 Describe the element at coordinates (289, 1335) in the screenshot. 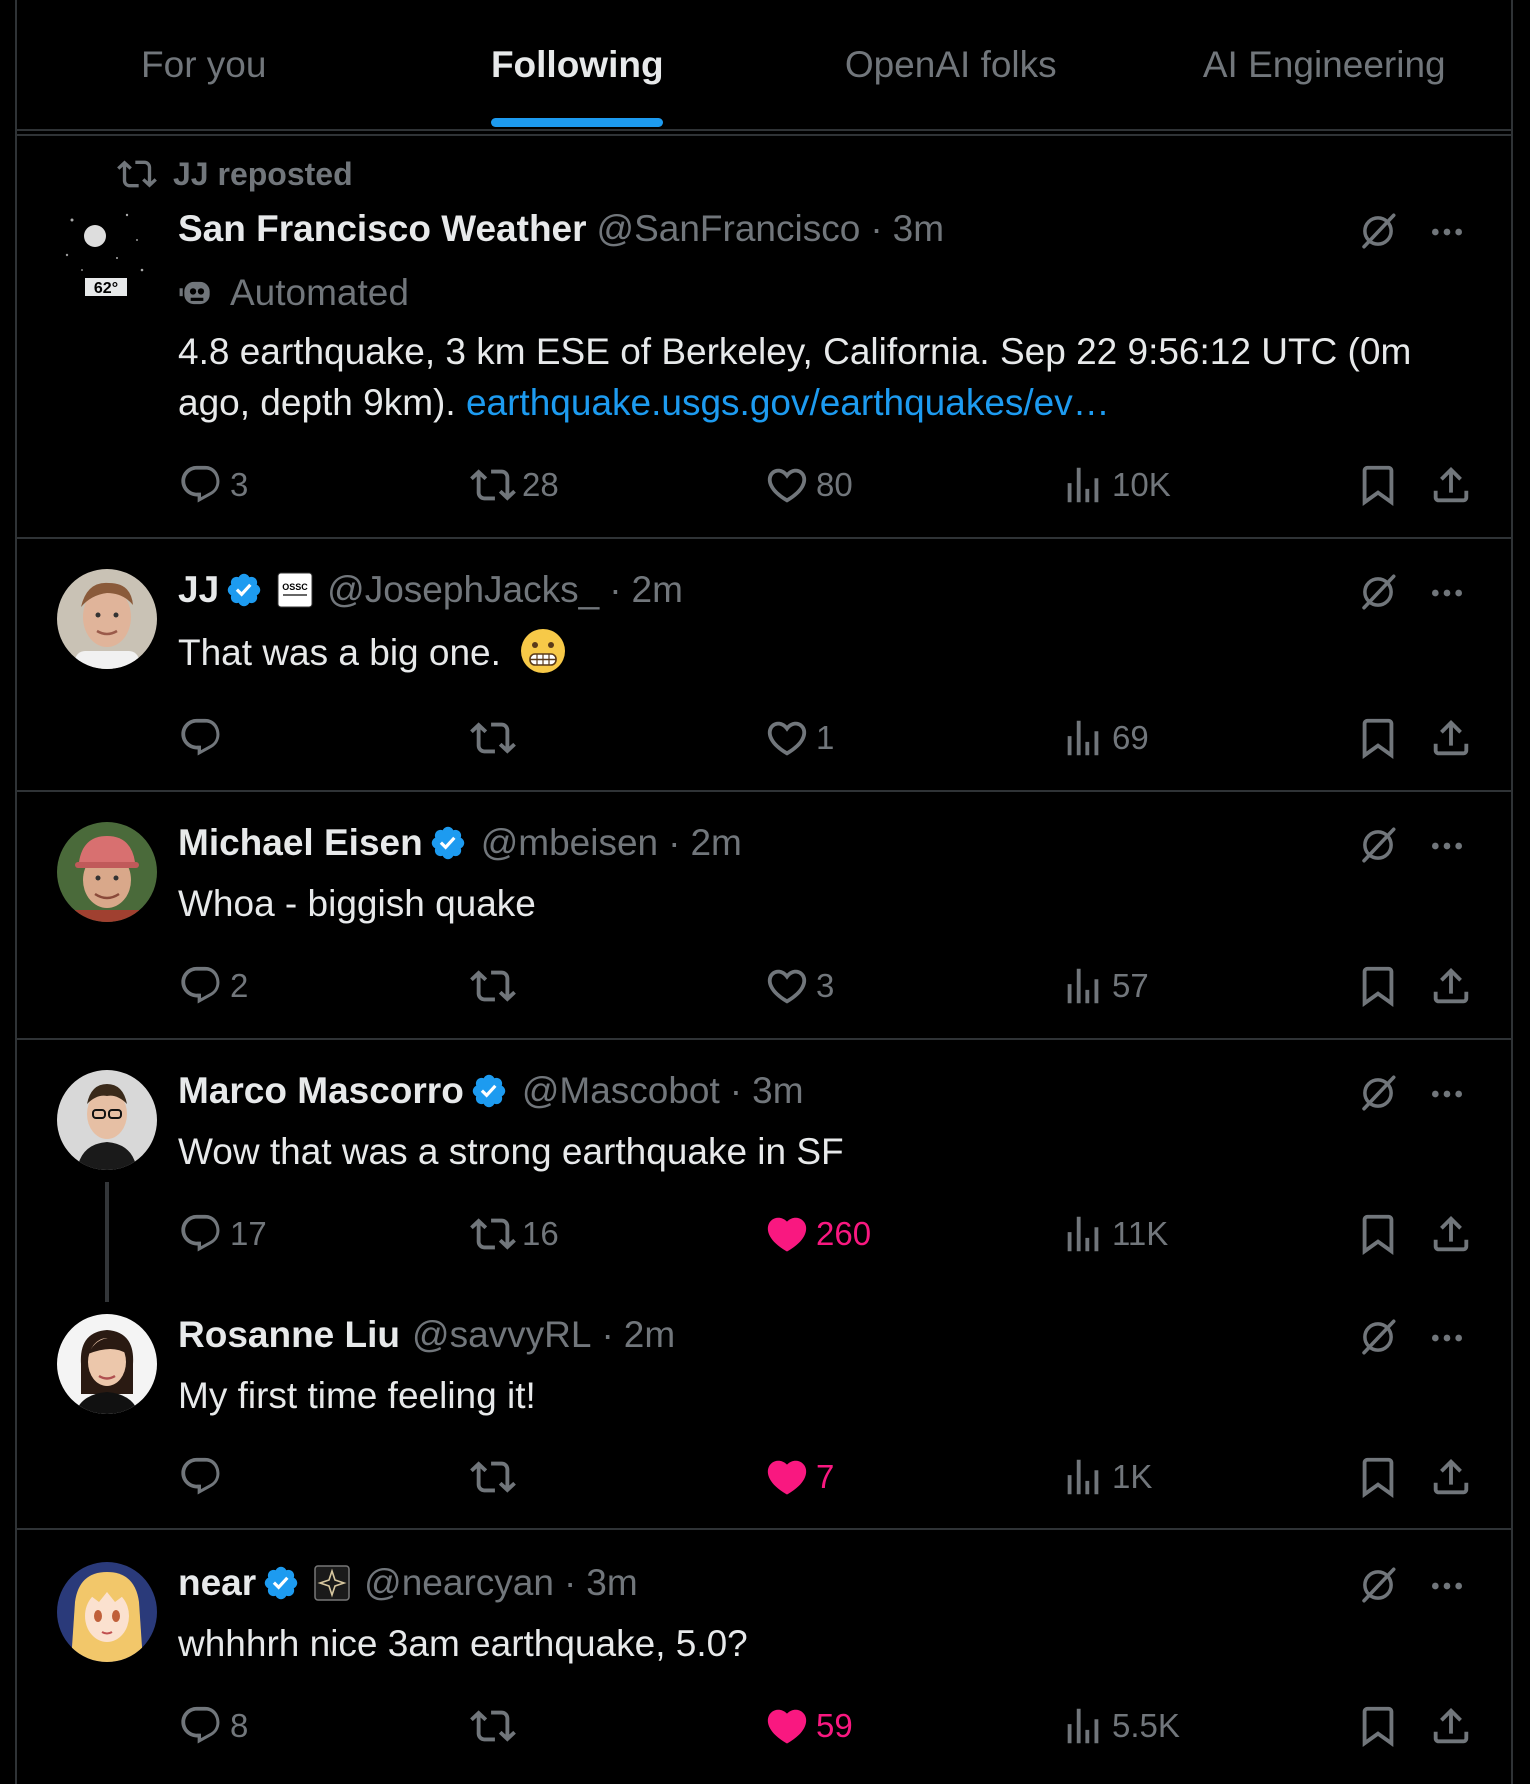

I see `author-name: Rosanne Liu` at that location.